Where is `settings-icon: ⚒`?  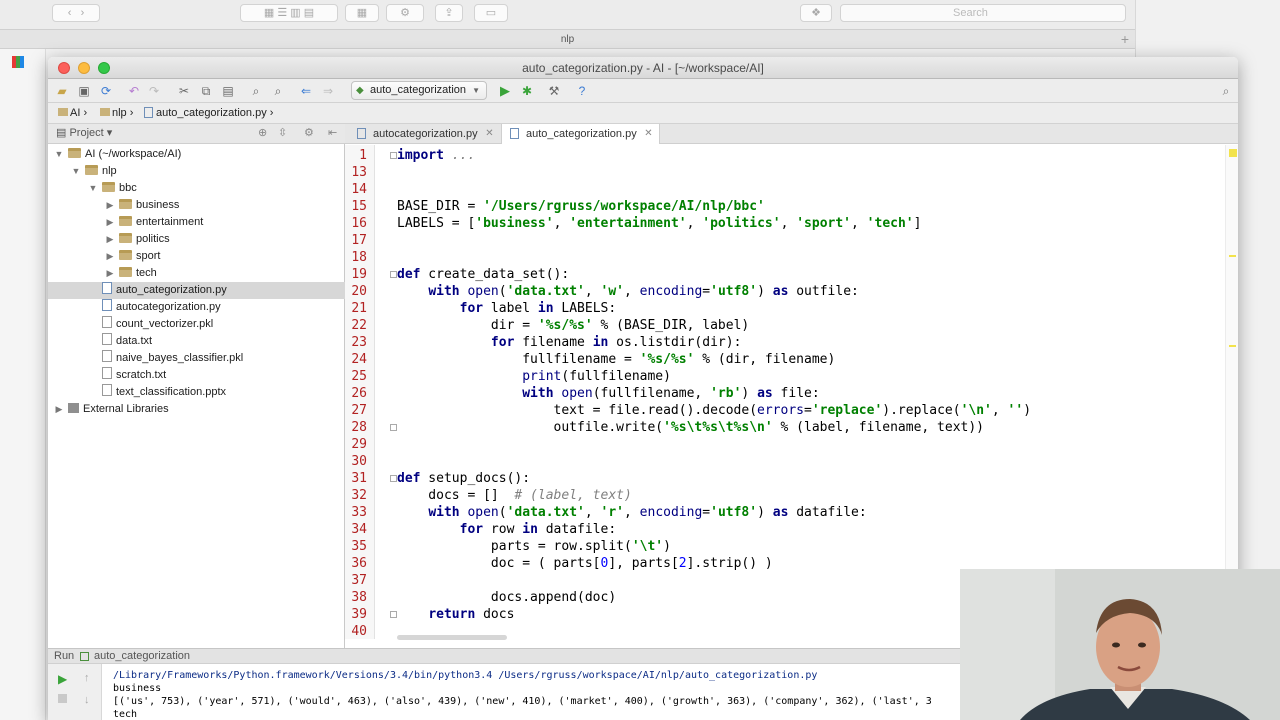 settings-icon: ⚒ is located at coordinates (554, 91).